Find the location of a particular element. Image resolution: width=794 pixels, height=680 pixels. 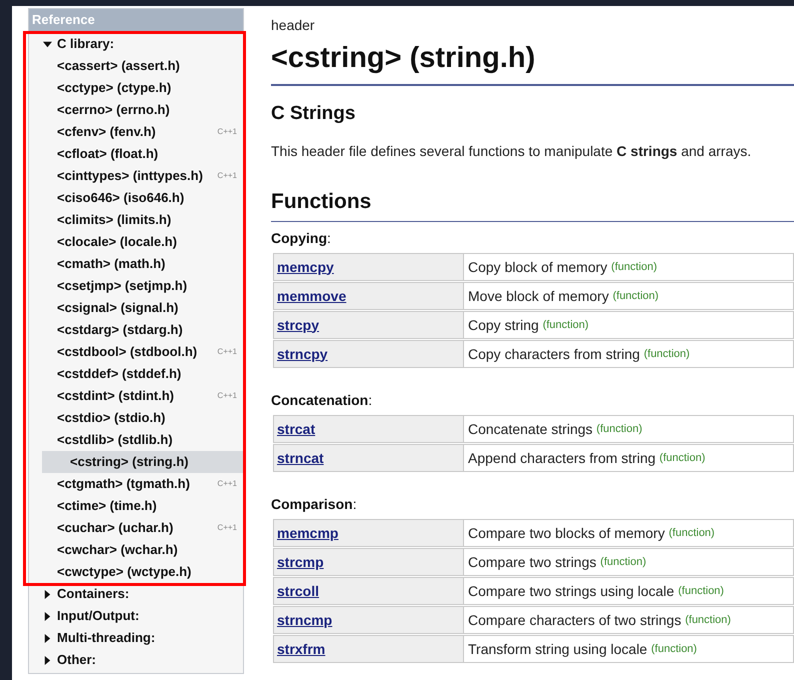

caret-down-icon is located at coordinates (47, 44).